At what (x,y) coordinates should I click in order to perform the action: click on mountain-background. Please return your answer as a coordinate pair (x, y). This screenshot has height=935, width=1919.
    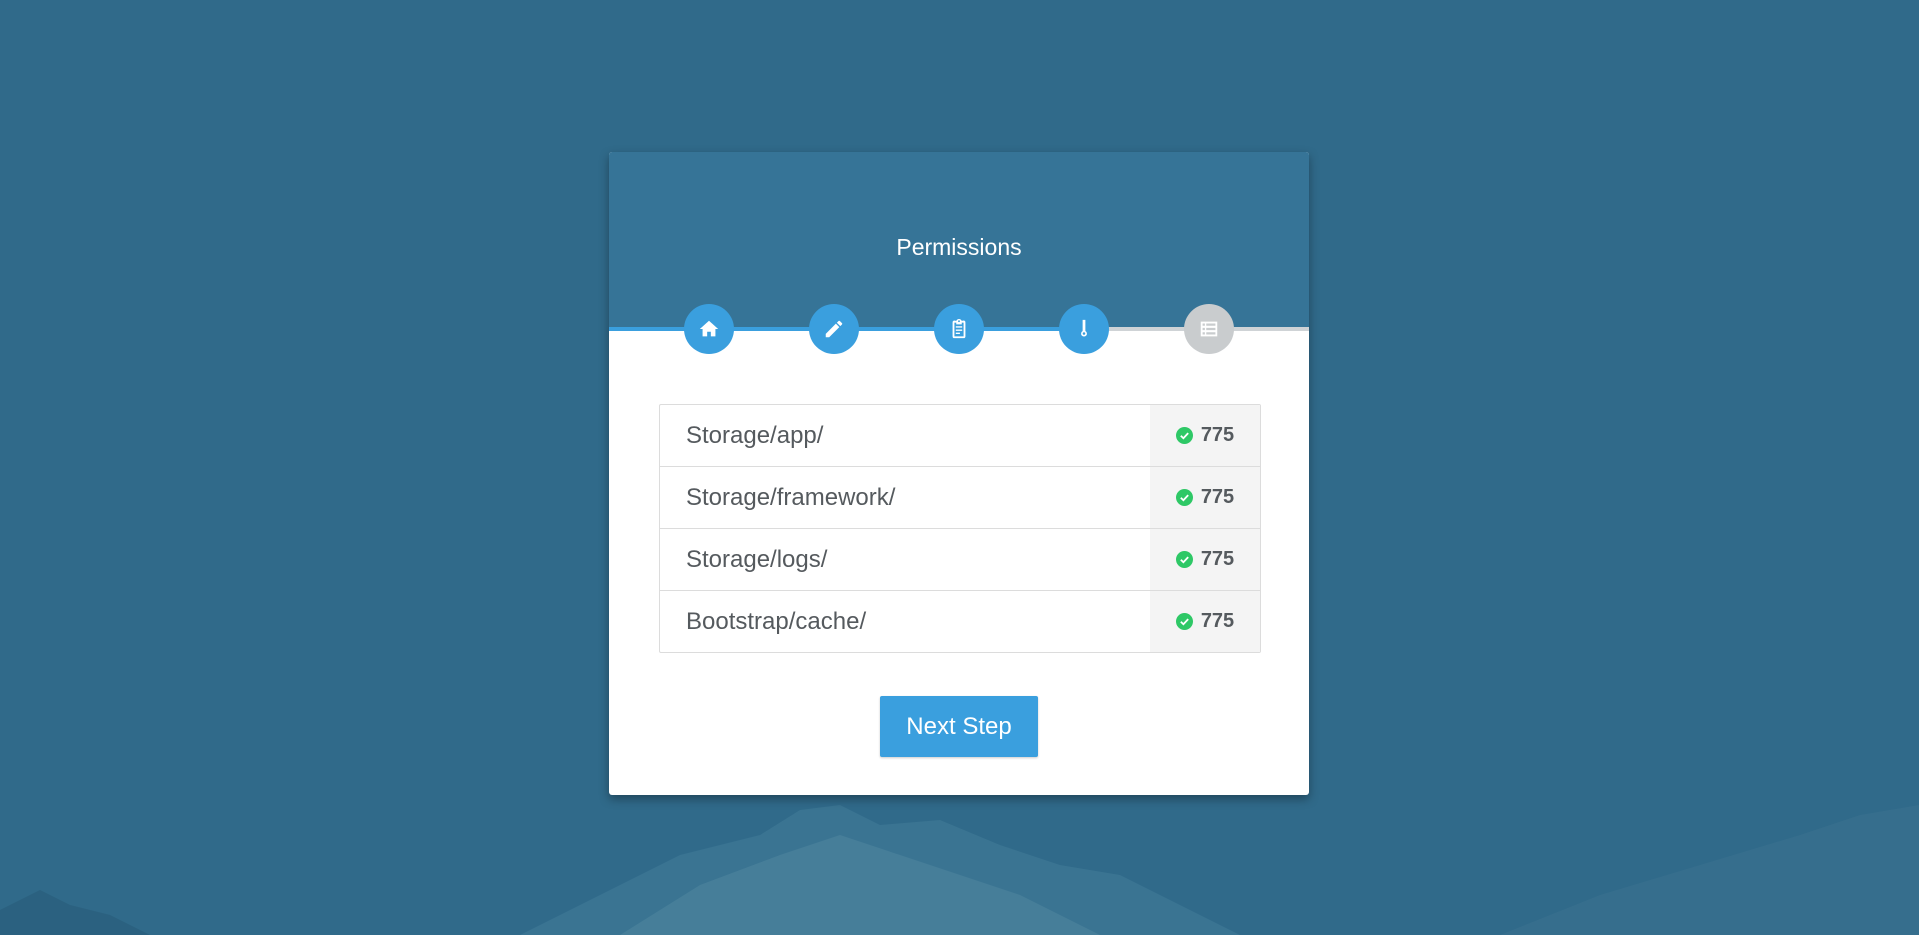
    Looking at the image, I should click on (959, 870).